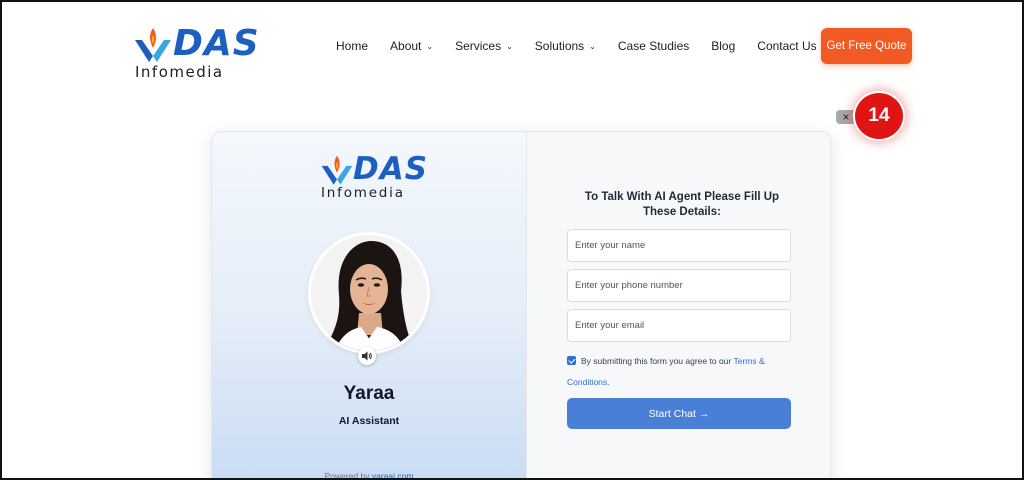 This screenshot has height=480, width=1024. Describe the element at coordinates (679, 413) in the screenshot. I see `start-chat-button: Start Chat →` at that location.